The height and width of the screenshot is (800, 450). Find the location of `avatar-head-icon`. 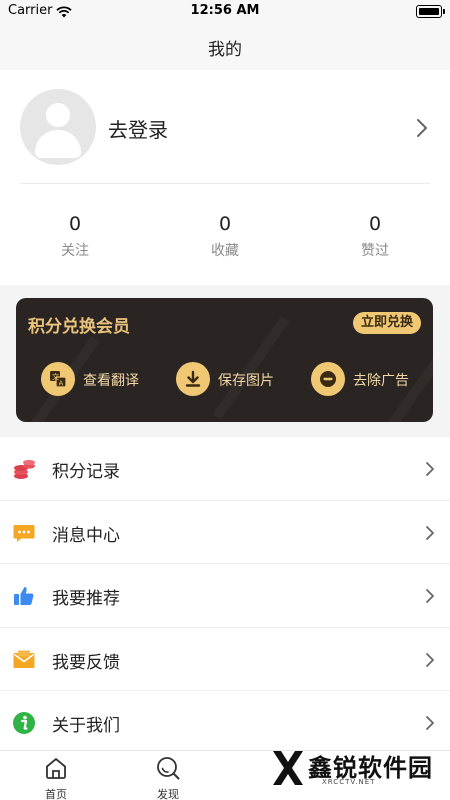

avatar-head-icon is located at coordinates (58, 115).